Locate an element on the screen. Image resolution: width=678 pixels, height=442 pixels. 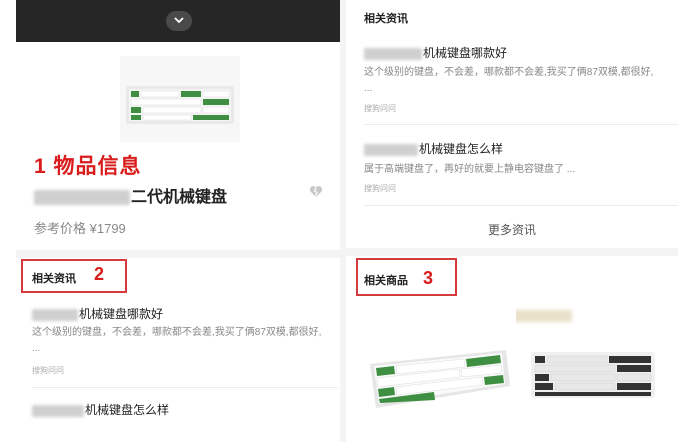
product-title: 二代机械键盘 is located at coordinates (130, 195).